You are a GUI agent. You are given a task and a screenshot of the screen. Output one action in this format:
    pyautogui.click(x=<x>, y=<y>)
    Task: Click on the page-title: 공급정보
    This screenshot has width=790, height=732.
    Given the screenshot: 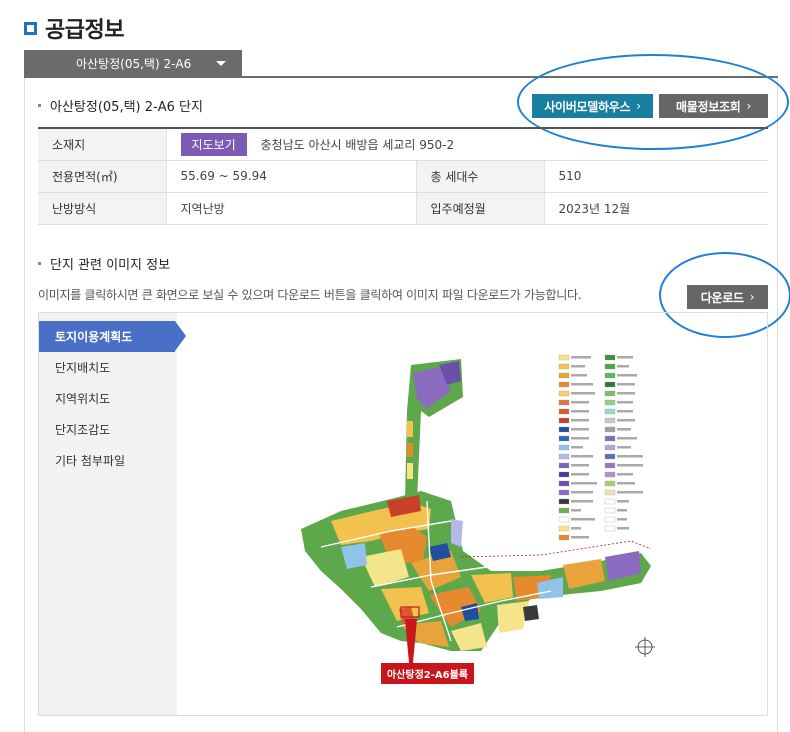 What is the action you would take?
    pyautogui.click(x=74, y=28)
    